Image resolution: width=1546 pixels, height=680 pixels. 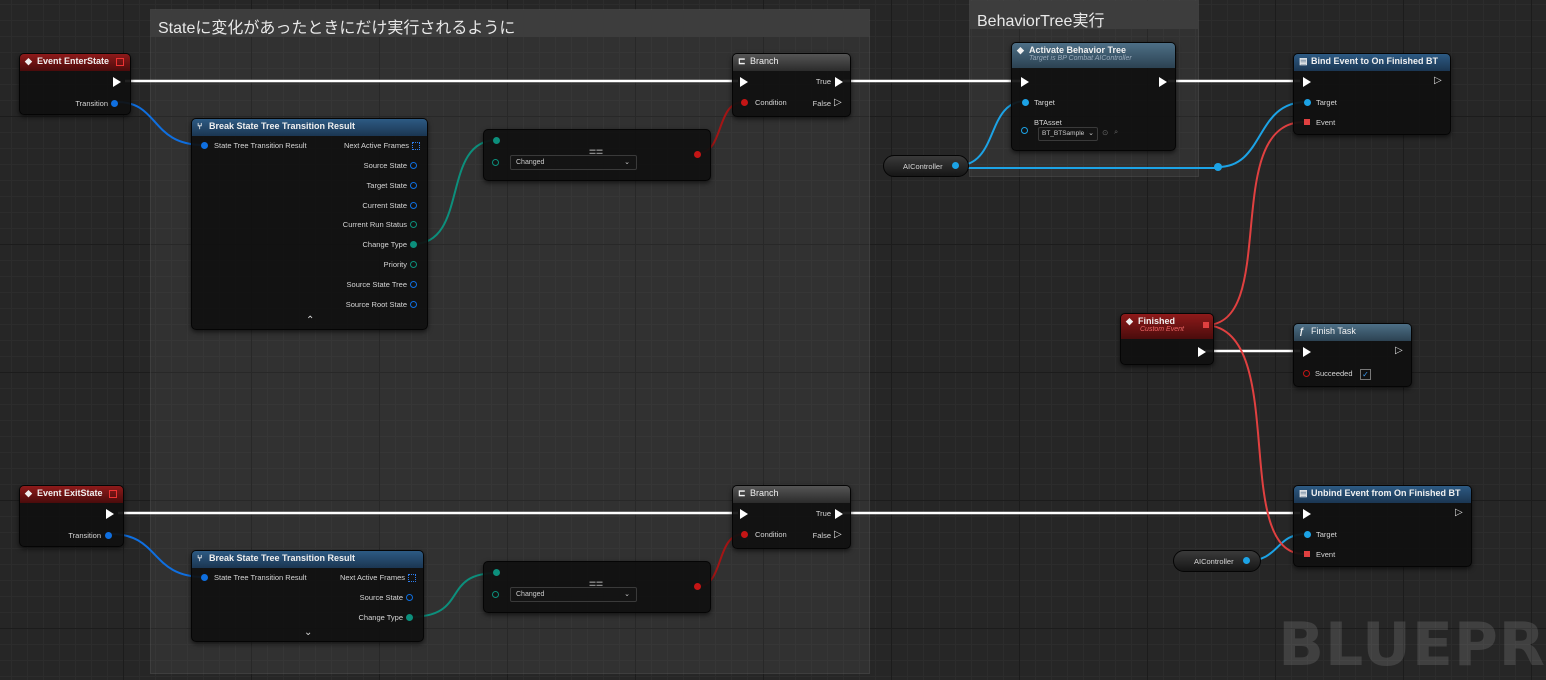 I want to click on delegate-wire, so click(x=1255, y=223).